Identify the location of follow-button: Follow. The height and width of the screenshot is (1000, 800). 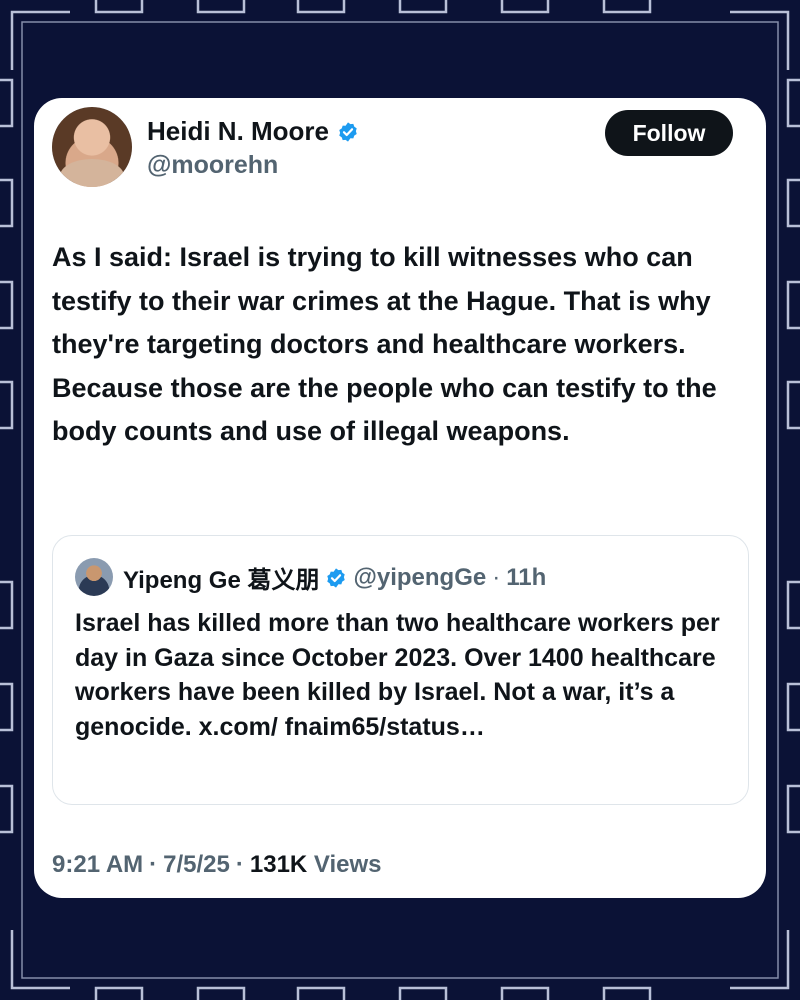
(669, 133).